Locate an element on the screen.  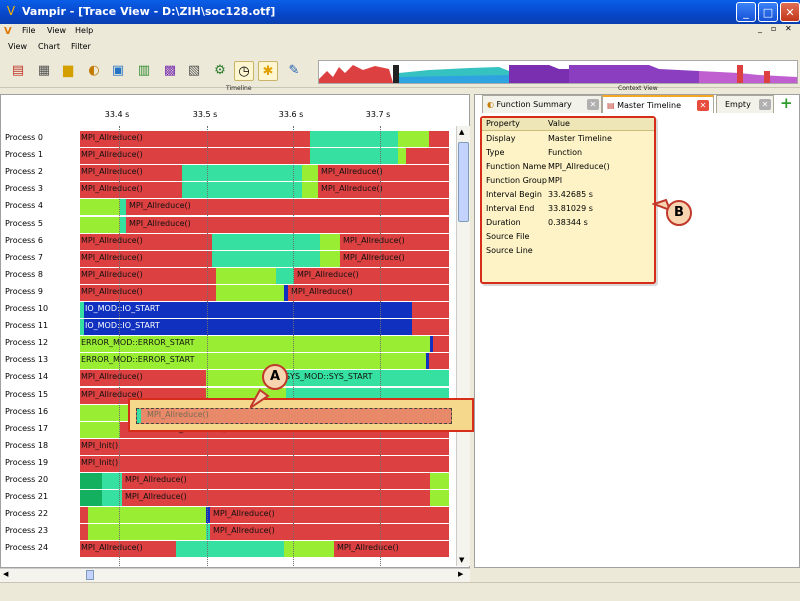
scrollbar-thumb is located at coordinates (463, 182).